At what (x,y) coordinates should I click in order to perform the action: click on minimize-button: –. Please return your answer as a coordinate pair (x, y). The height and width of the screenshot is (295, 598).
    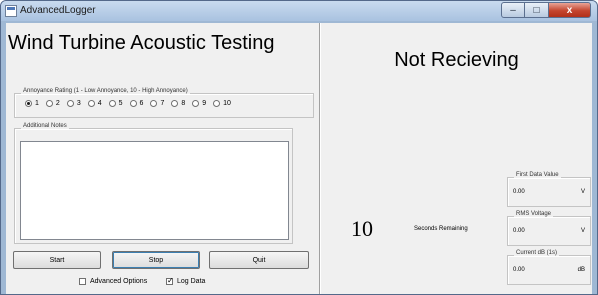
    Looking at the image, I should click on (513, 10).